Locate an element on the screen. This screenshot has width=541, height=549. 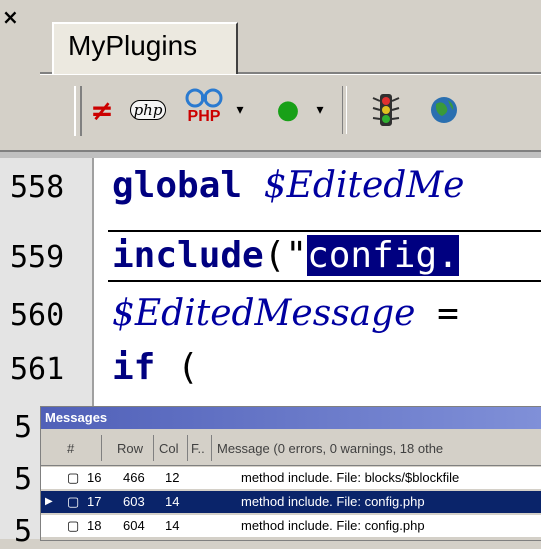
line-number-gutter-overlap: 5 5 5 is located at coordinates (20, 477).